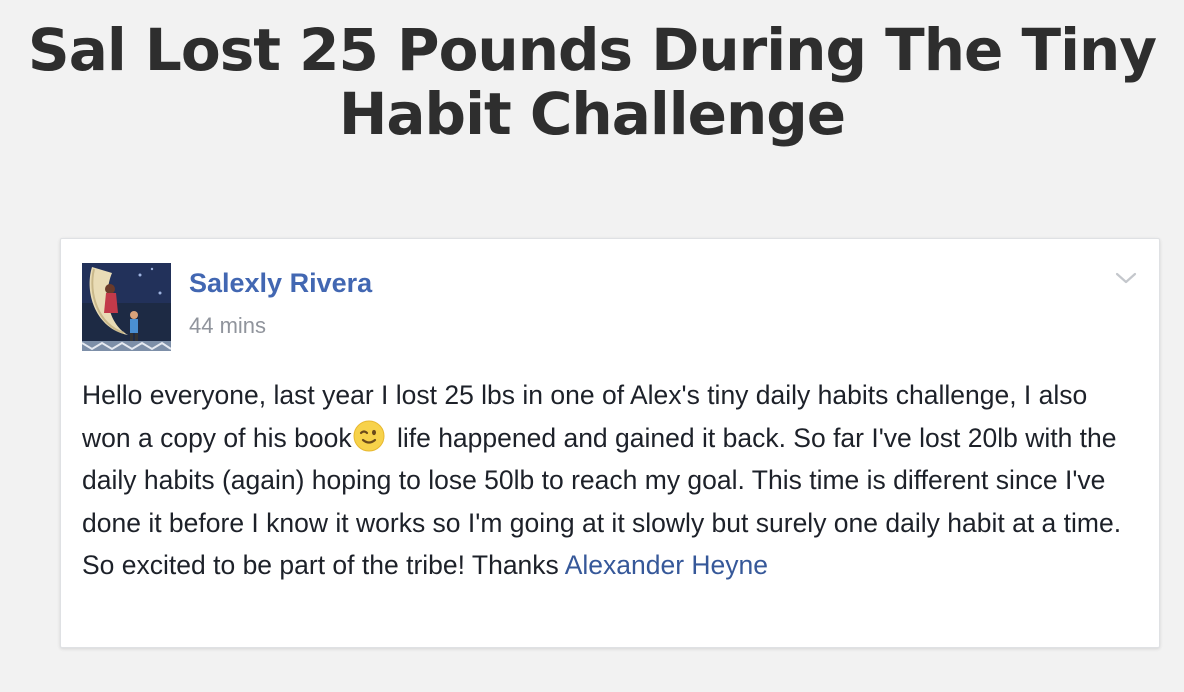 The image size is (1184, 692). I want to click on chevron-down-icon, so click(1126, 278).